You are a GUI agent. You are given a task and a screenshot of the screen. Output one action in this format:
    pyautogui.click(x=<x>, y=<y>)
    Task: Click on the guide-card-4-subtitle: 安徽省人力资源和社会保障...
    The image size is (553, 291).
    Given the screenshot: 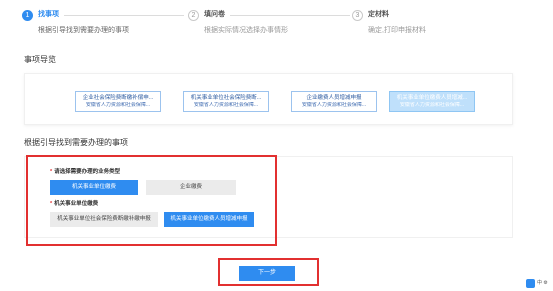 What is the action you would take?
    pyautogui.click(x=432, y=105)
    